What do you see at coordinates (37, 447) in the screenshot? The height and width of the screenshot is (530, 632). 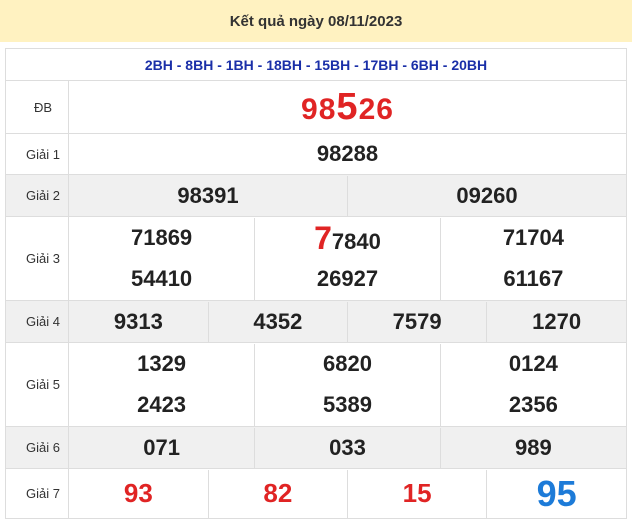 I see `label-prize6: Giải 6` at bounding box center [37, 447].